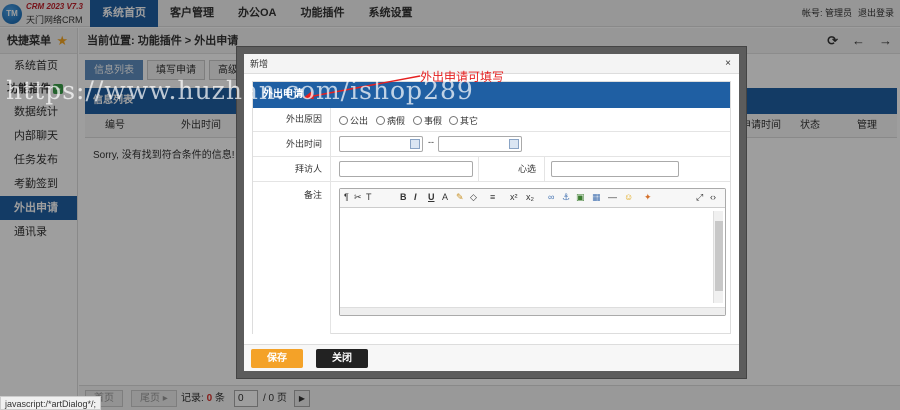 This screenshot has width=900, height=410. What do you see at coordinates (551, 197) in the screenshot?
I see `link-icon: ∞` at bounding box center [551, 197].